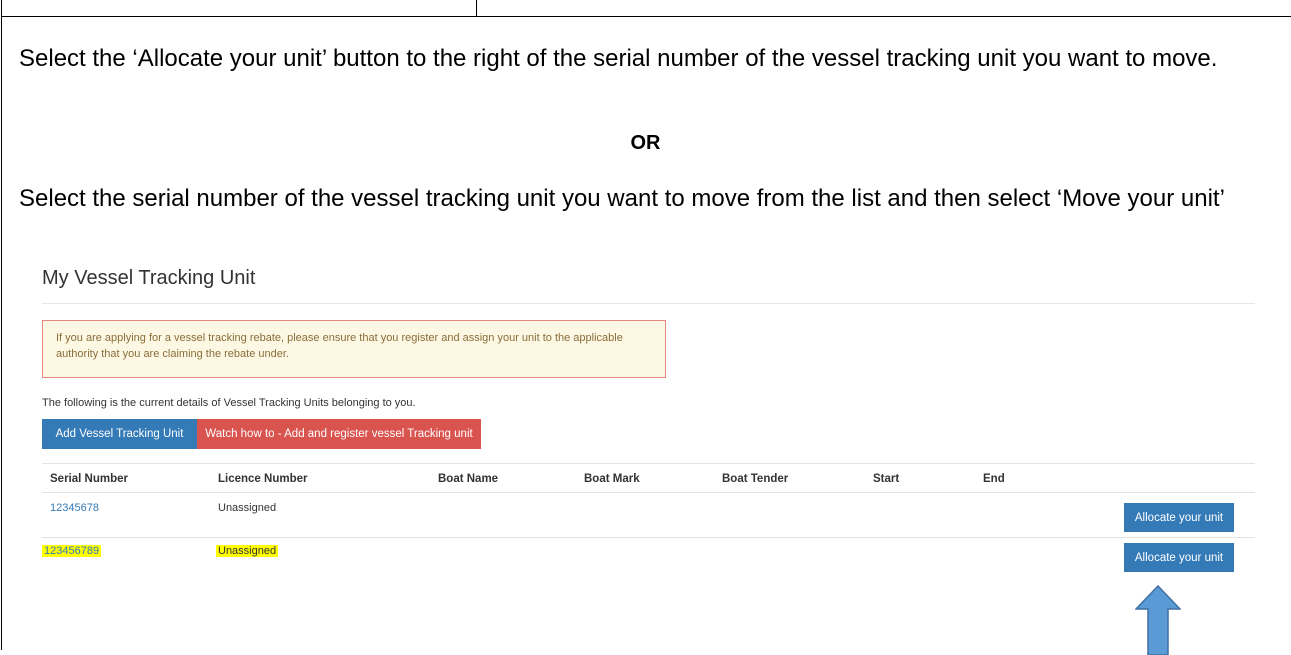  I want to click on row-divider, so click(648, 537).